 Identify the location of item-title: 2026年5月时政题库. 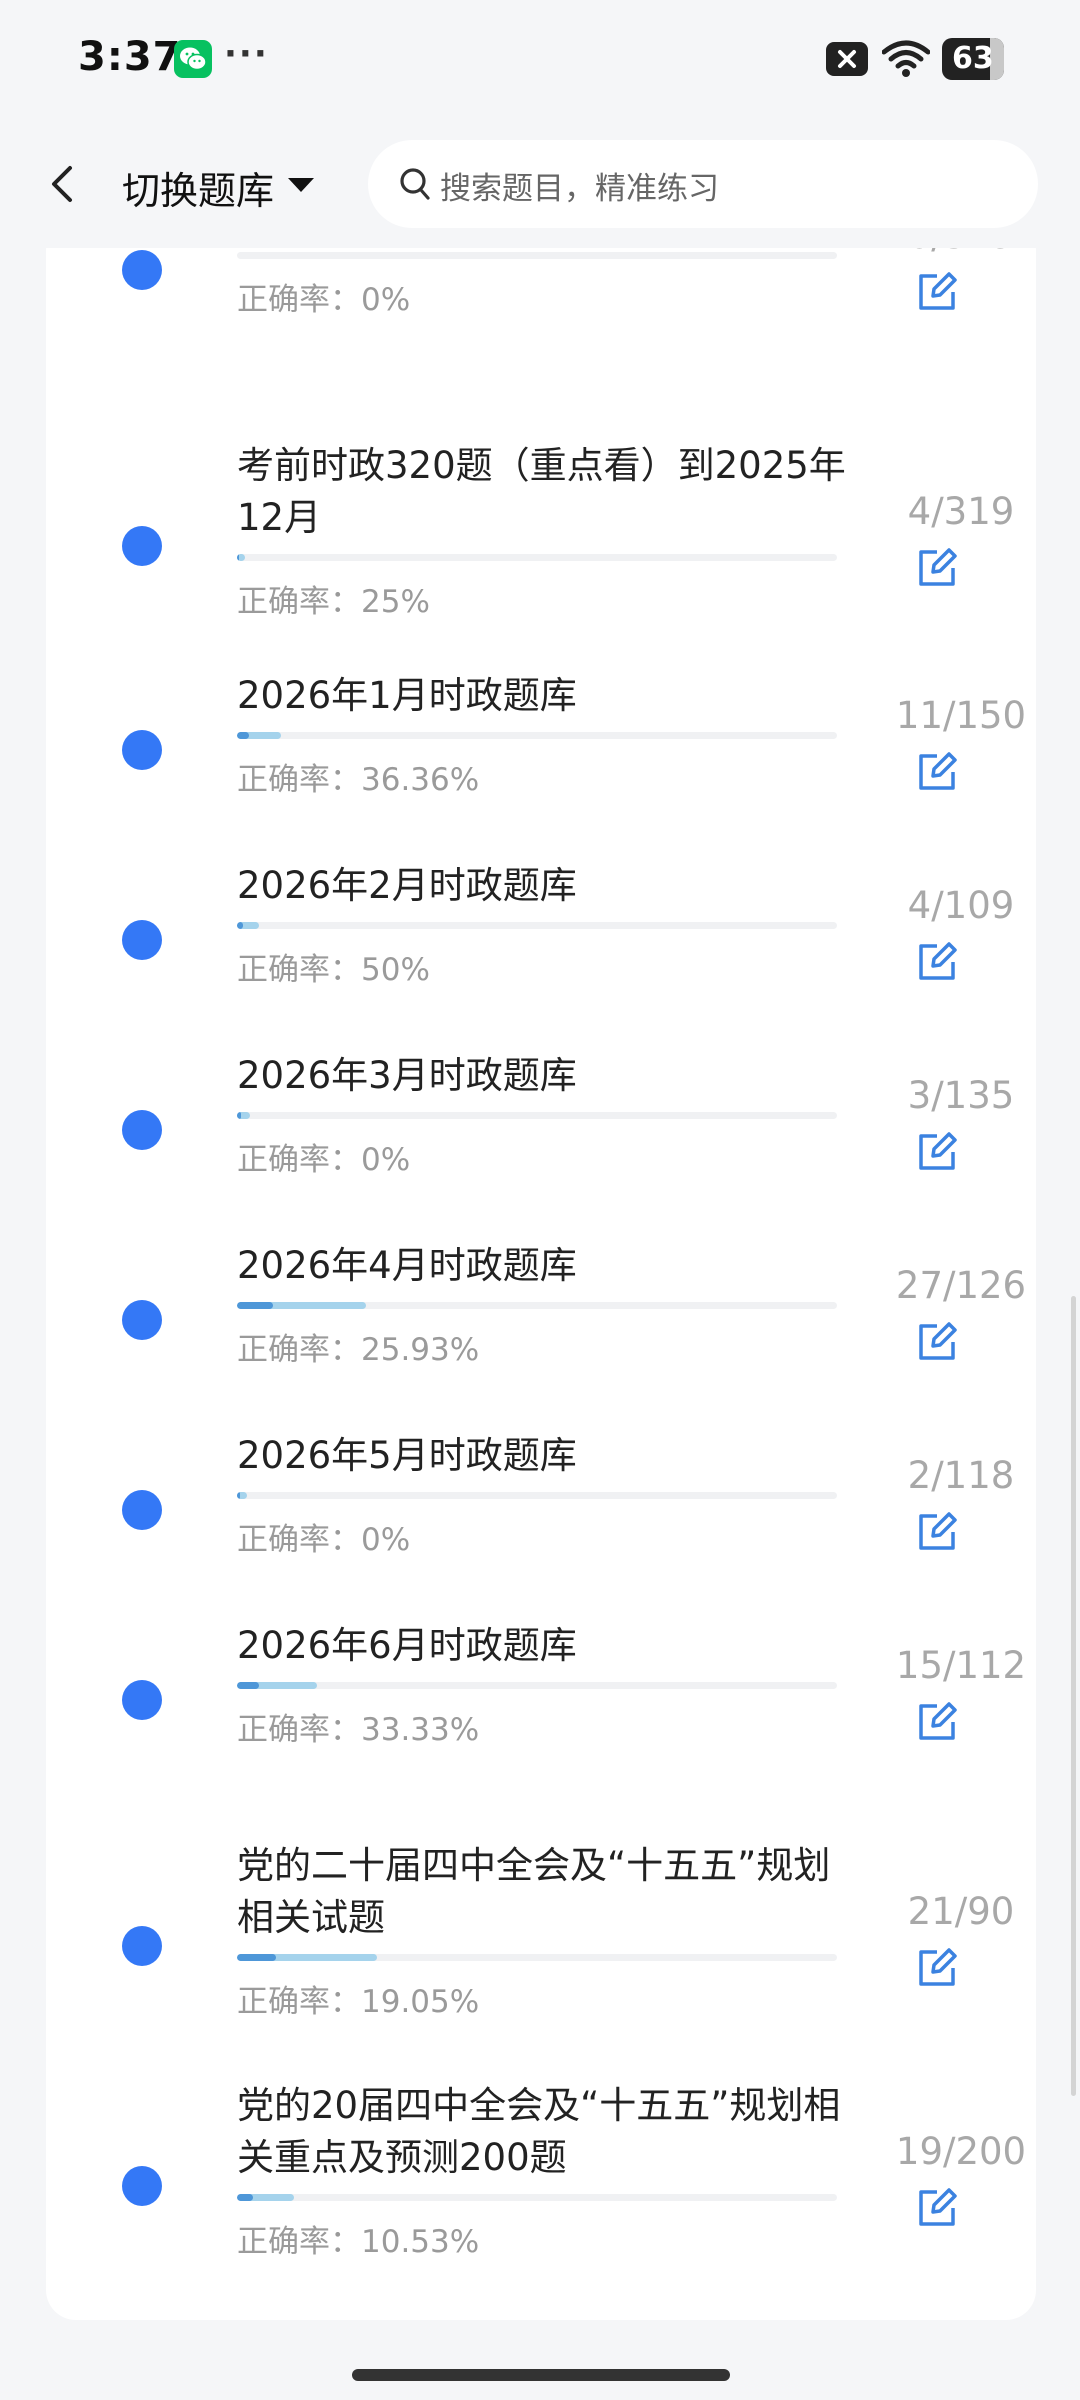
(542, 1456).